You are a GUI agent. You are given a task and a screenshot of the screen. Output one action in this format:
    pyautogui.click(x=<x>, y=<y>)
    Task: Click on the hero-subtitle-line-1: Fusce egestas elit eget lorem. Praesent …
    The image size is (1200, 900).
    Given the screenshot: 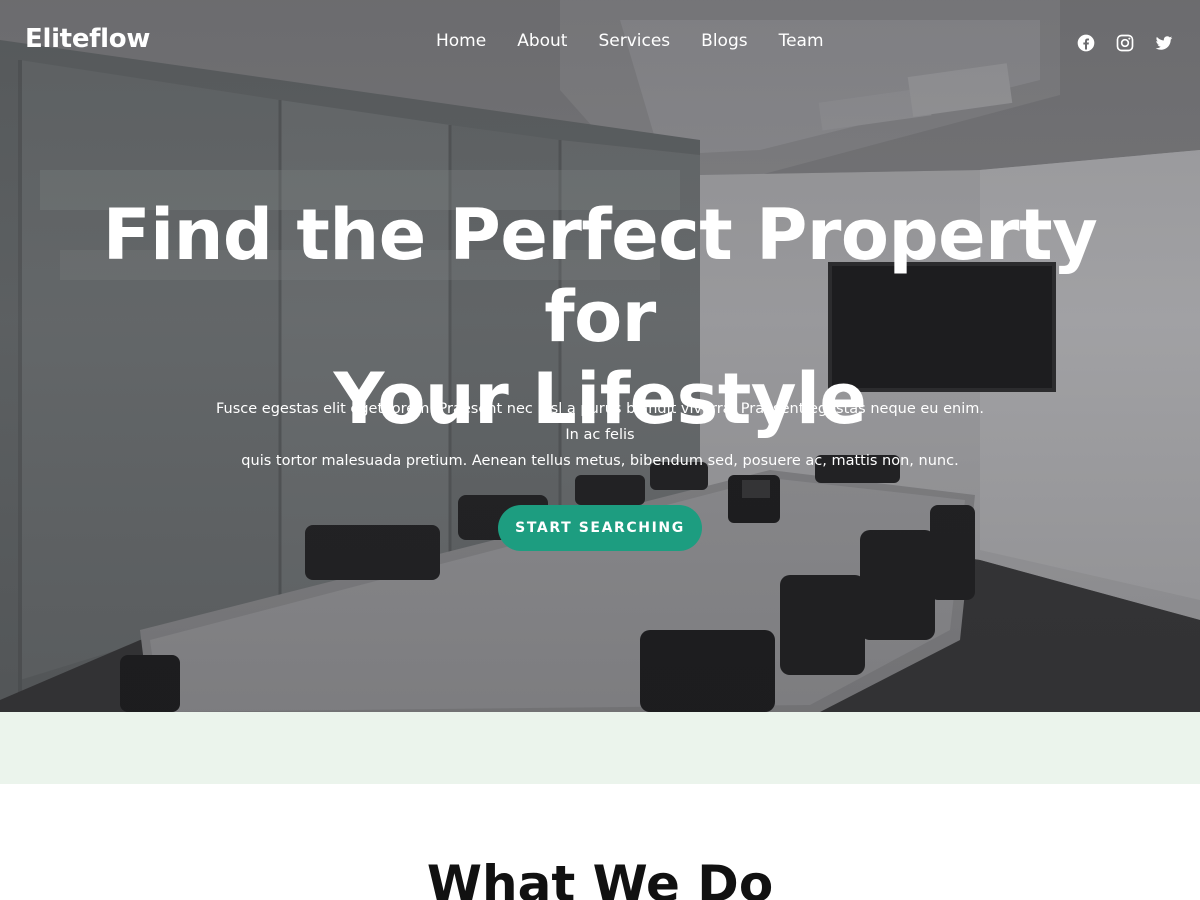 What is the action you would take?
    pyautogui.click(x=600, y=422)
    